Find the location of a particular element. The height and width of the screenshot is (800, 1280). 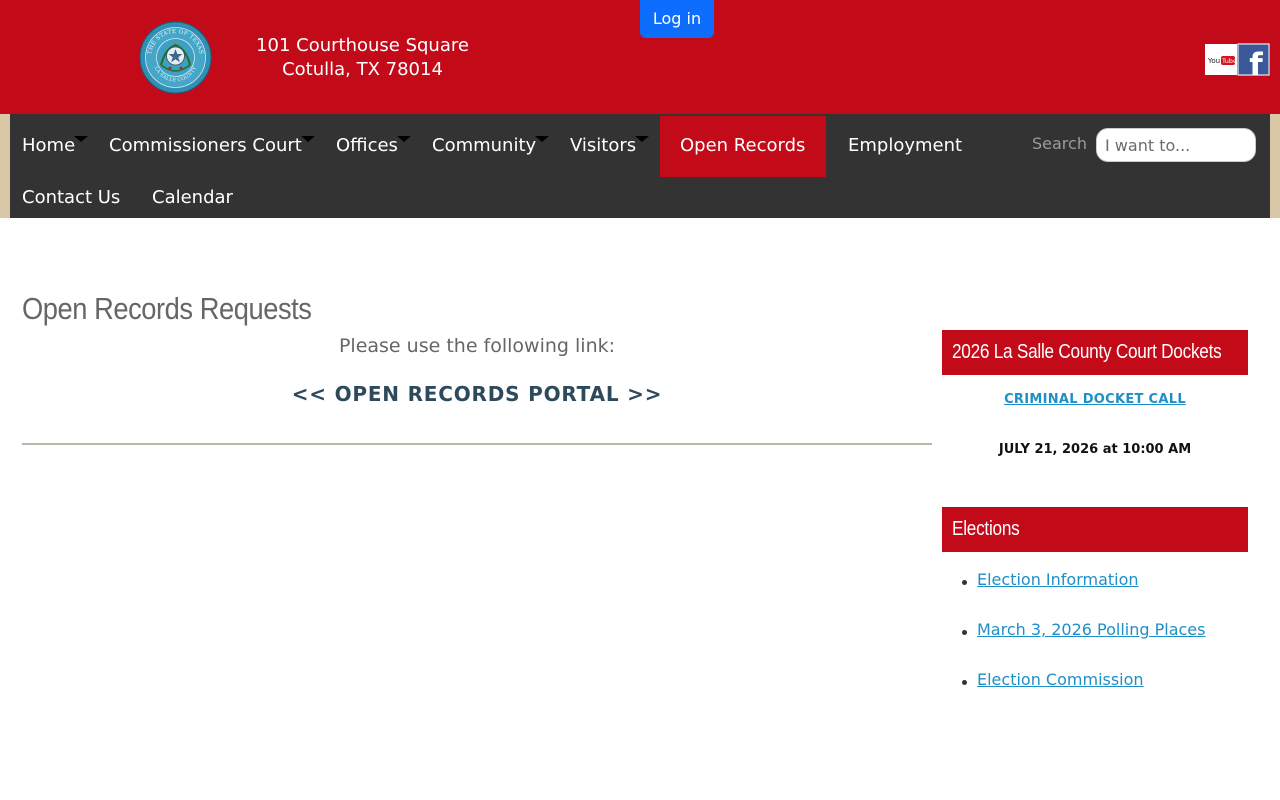

address-city: Cotulla, TX 78014 is located at coordinates (362, 69).